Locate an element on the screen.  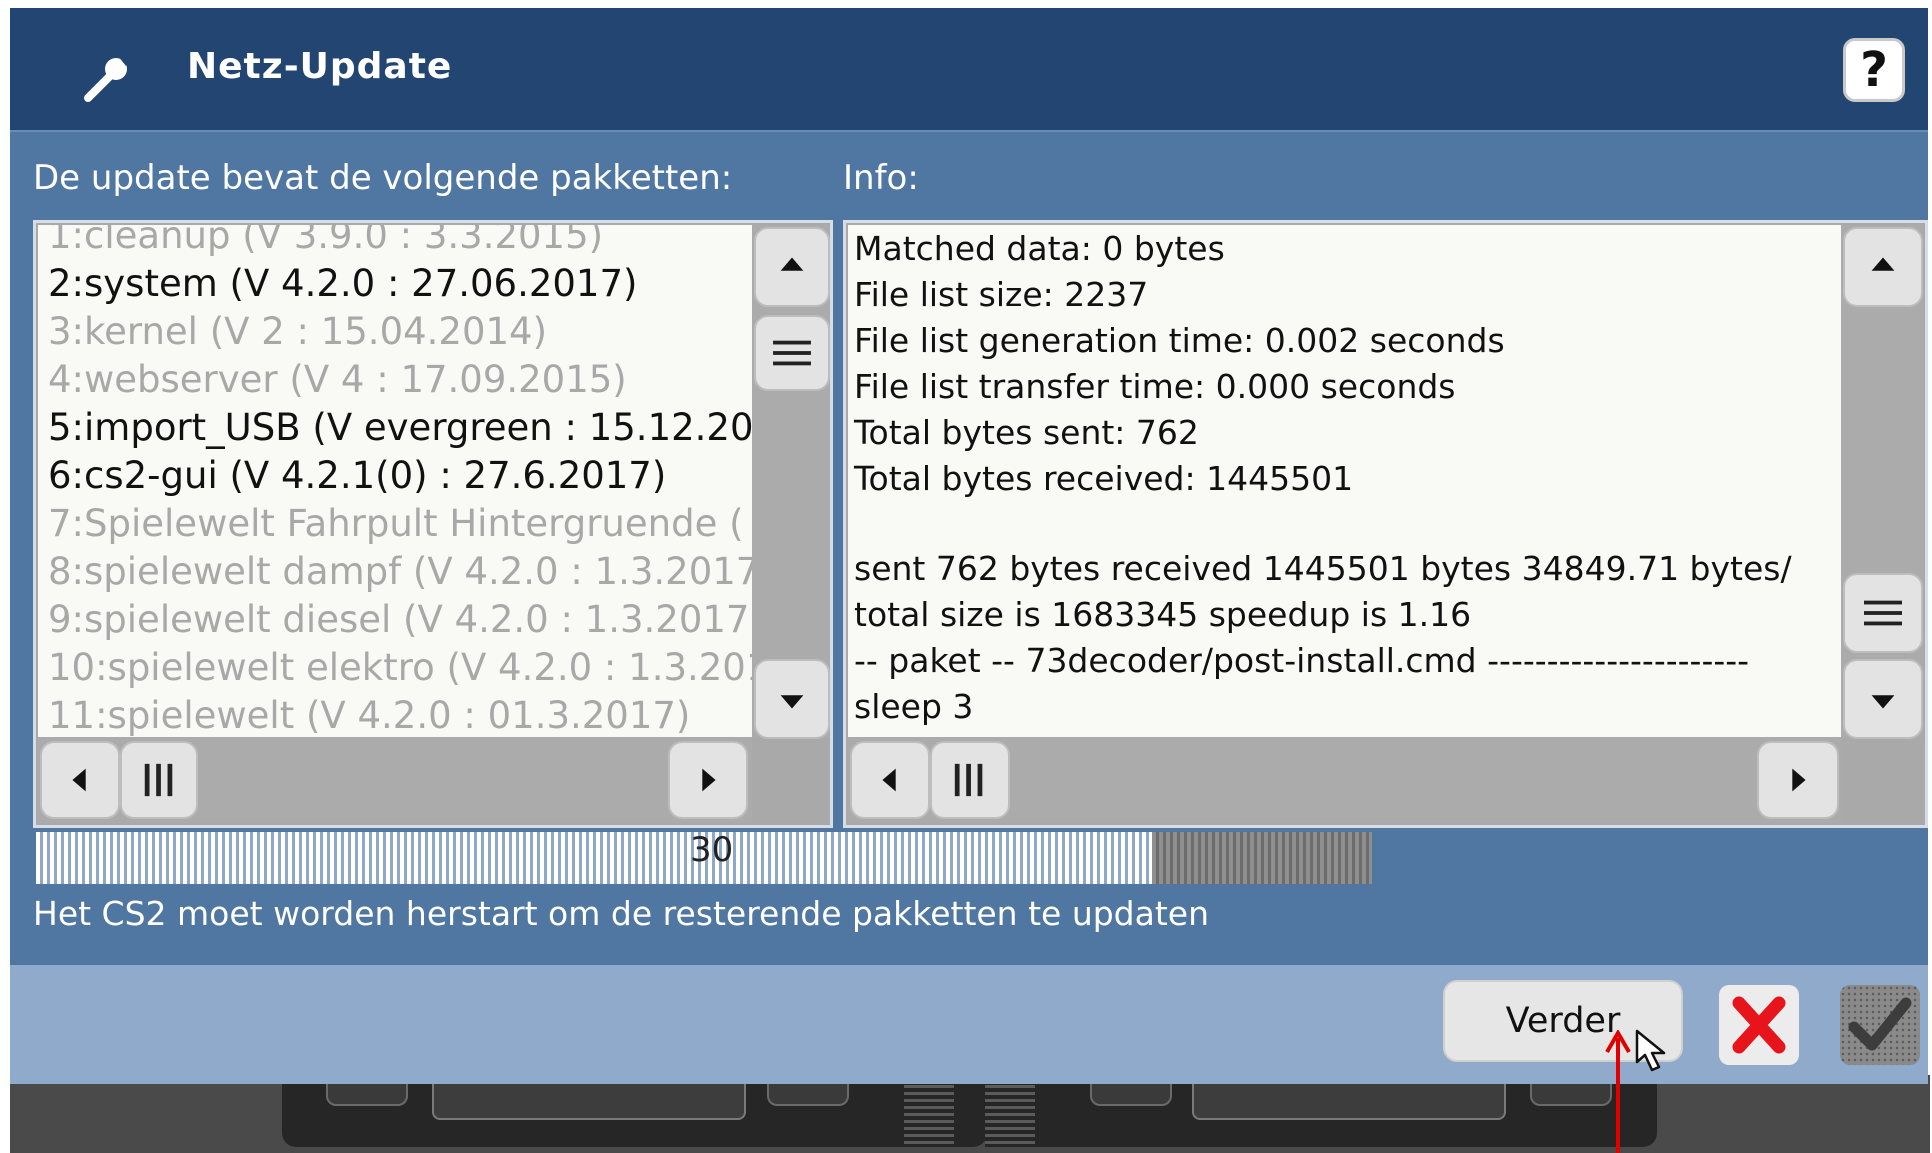
progress-fill is located at coordinates (594, 858).